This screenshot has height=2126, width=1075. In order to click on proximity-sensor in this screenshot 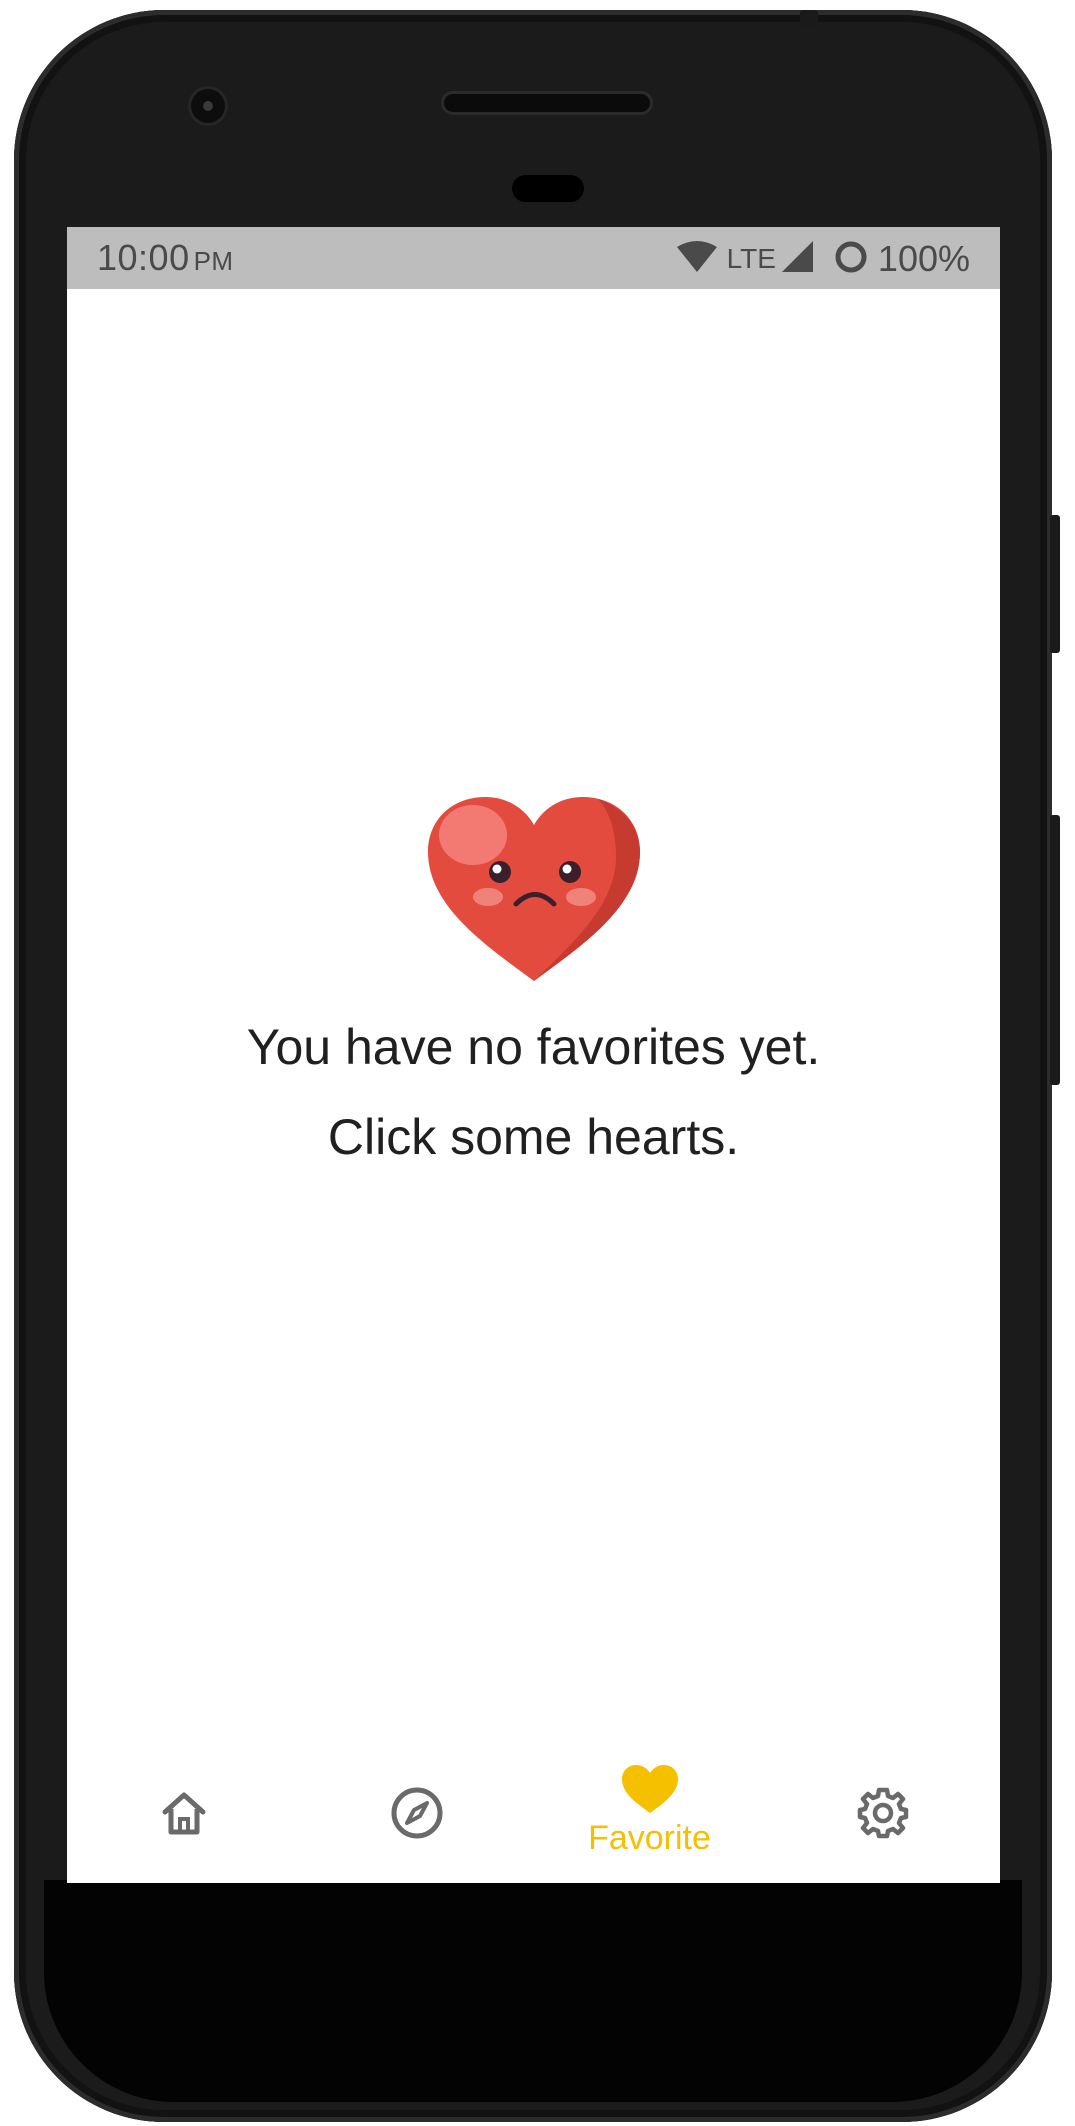, I will do `click(548, 188)`.